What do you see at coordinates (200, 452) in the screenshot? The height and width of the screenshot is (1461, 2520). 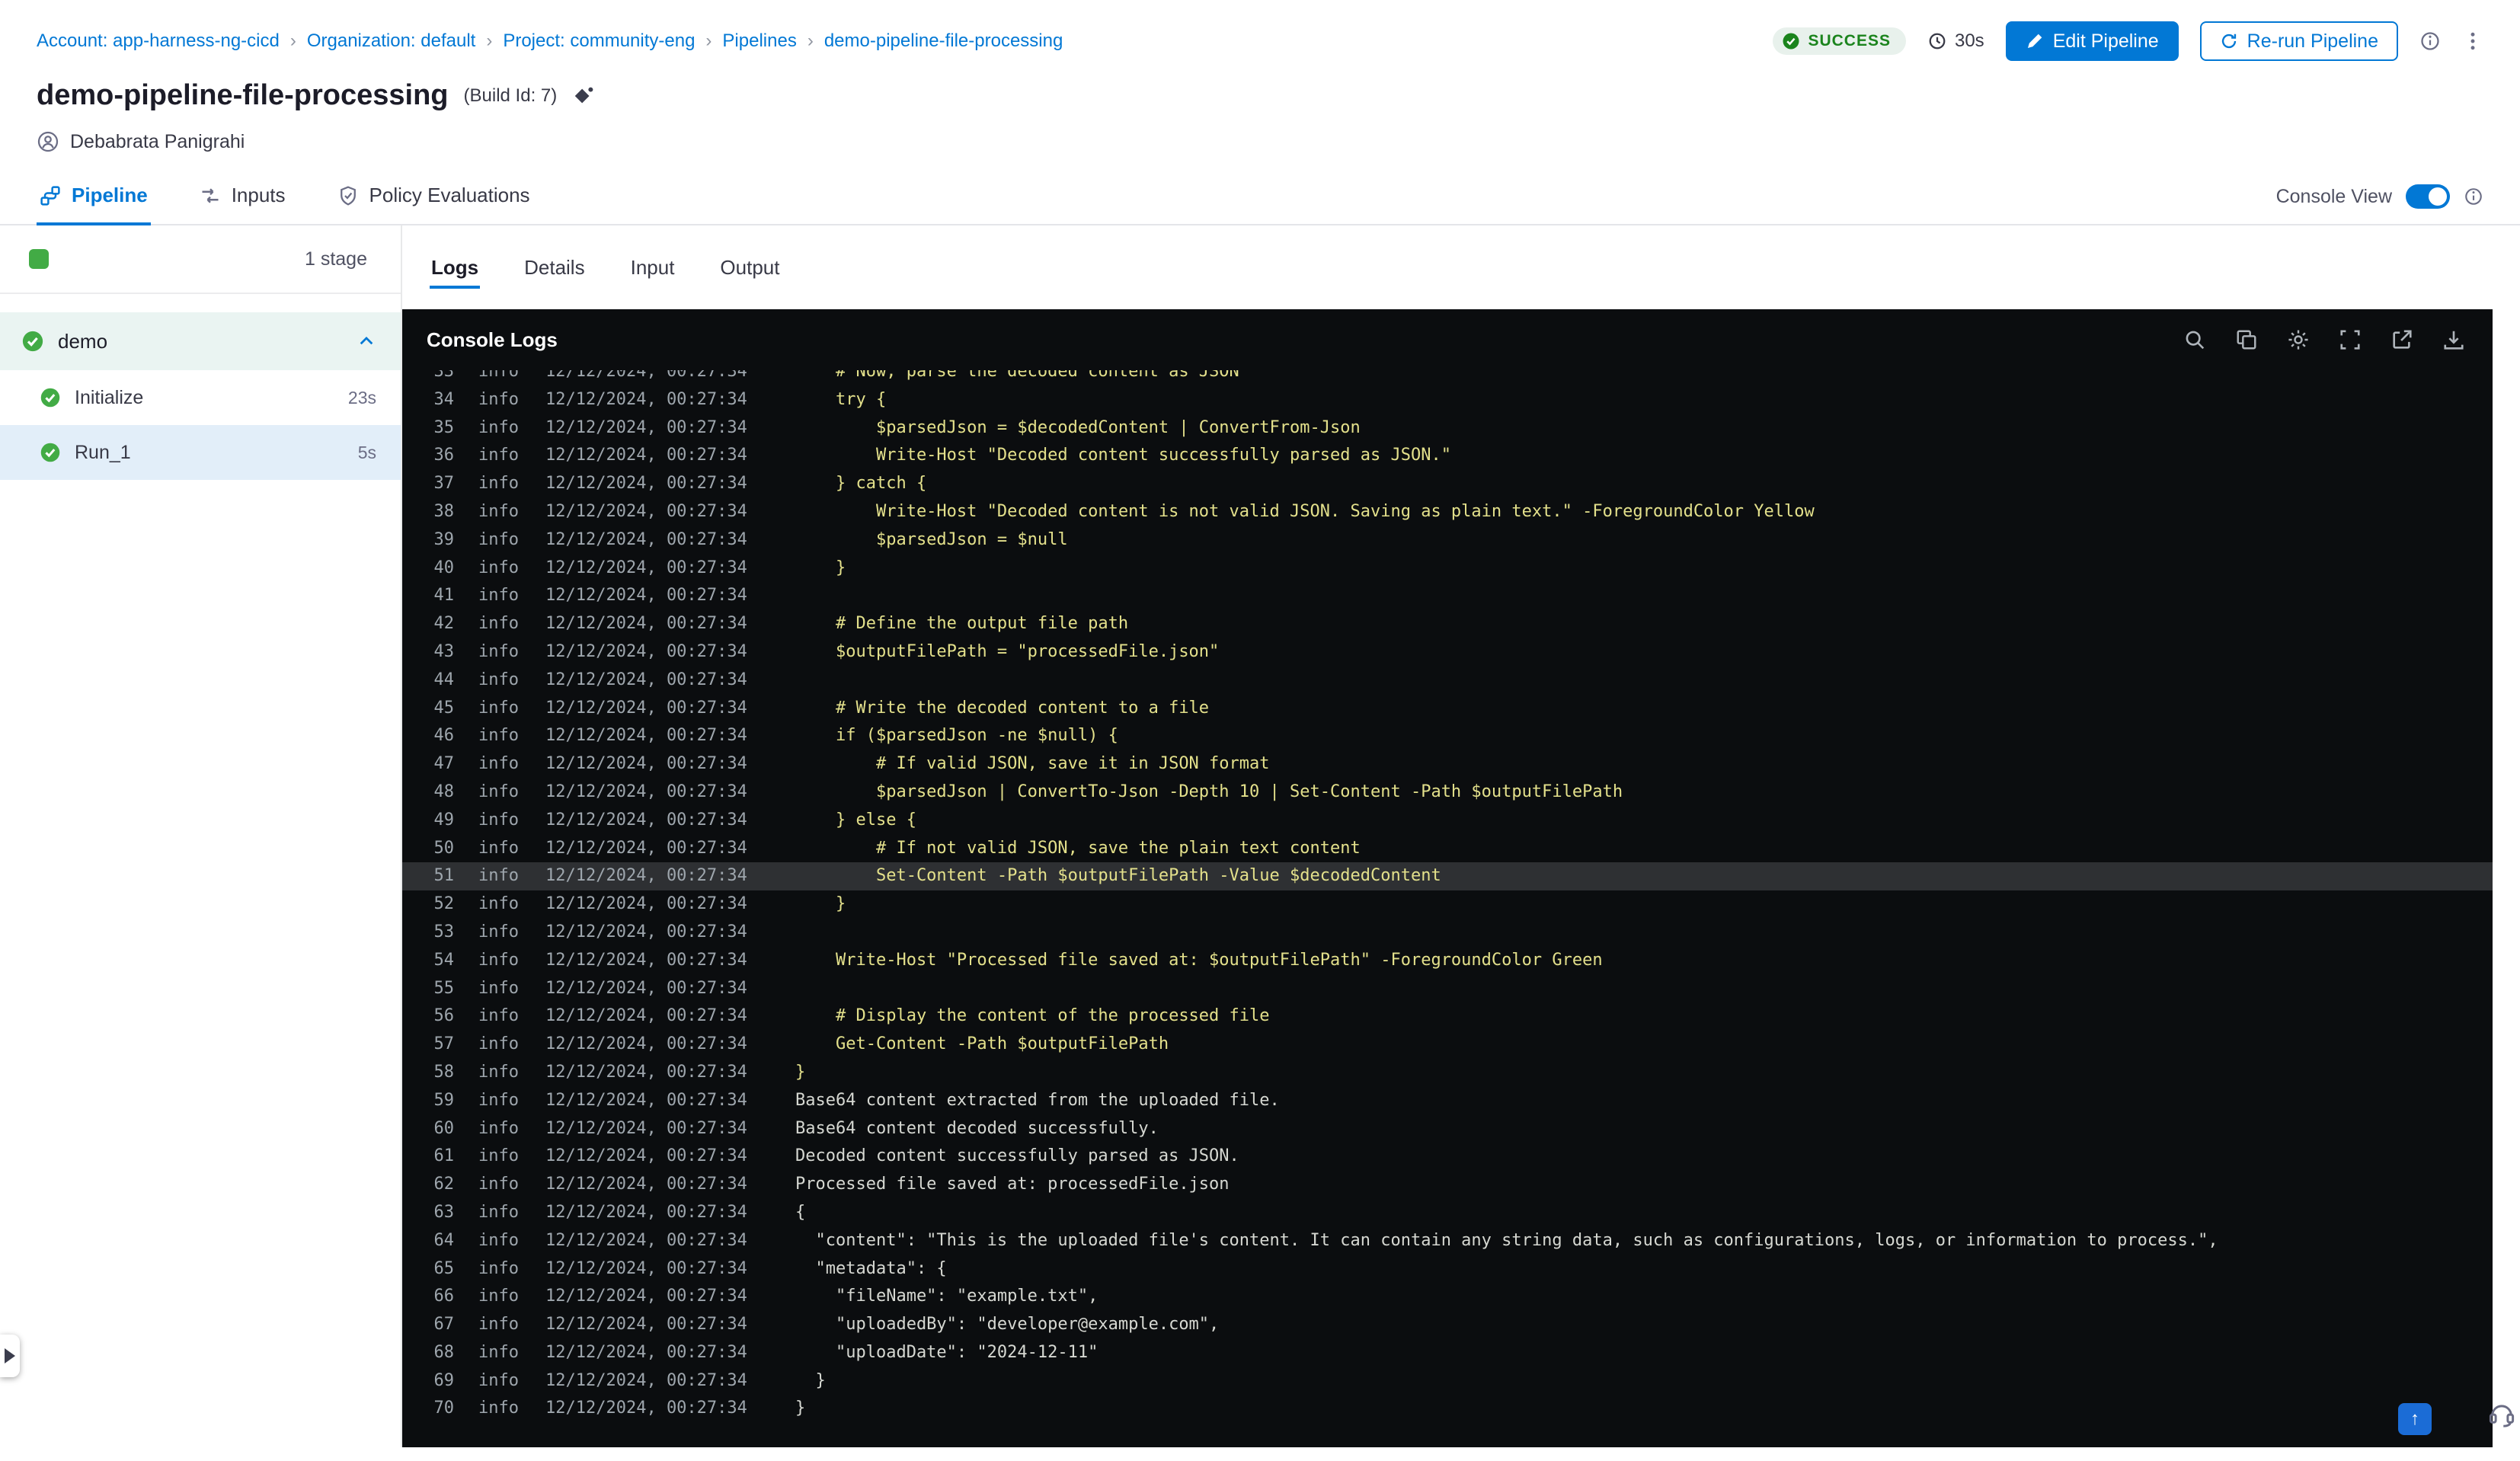 I see `step-item-run-1: Run_1 5s` at bounding box center [200, 452].